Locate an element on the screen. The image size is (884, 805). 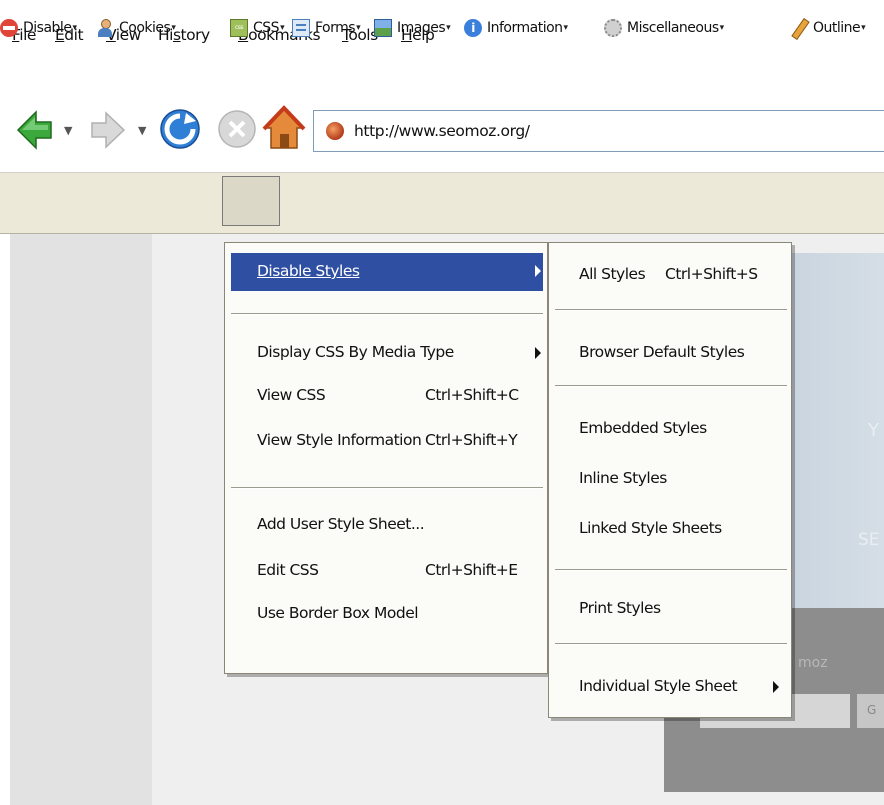
devbar-cookies-label: Cookies is located at coordinates (145, 28).